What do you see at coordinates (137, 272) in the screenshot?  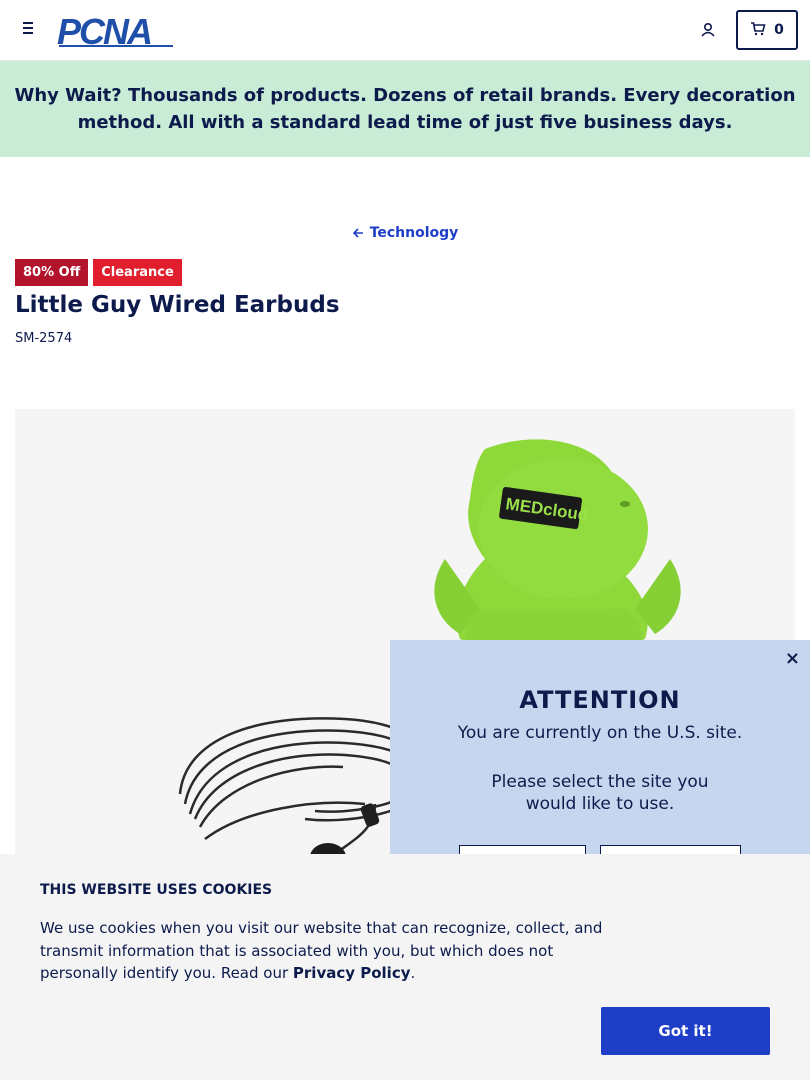 I see `clearance-badge: Clearance` at bounding box center [137, 272].